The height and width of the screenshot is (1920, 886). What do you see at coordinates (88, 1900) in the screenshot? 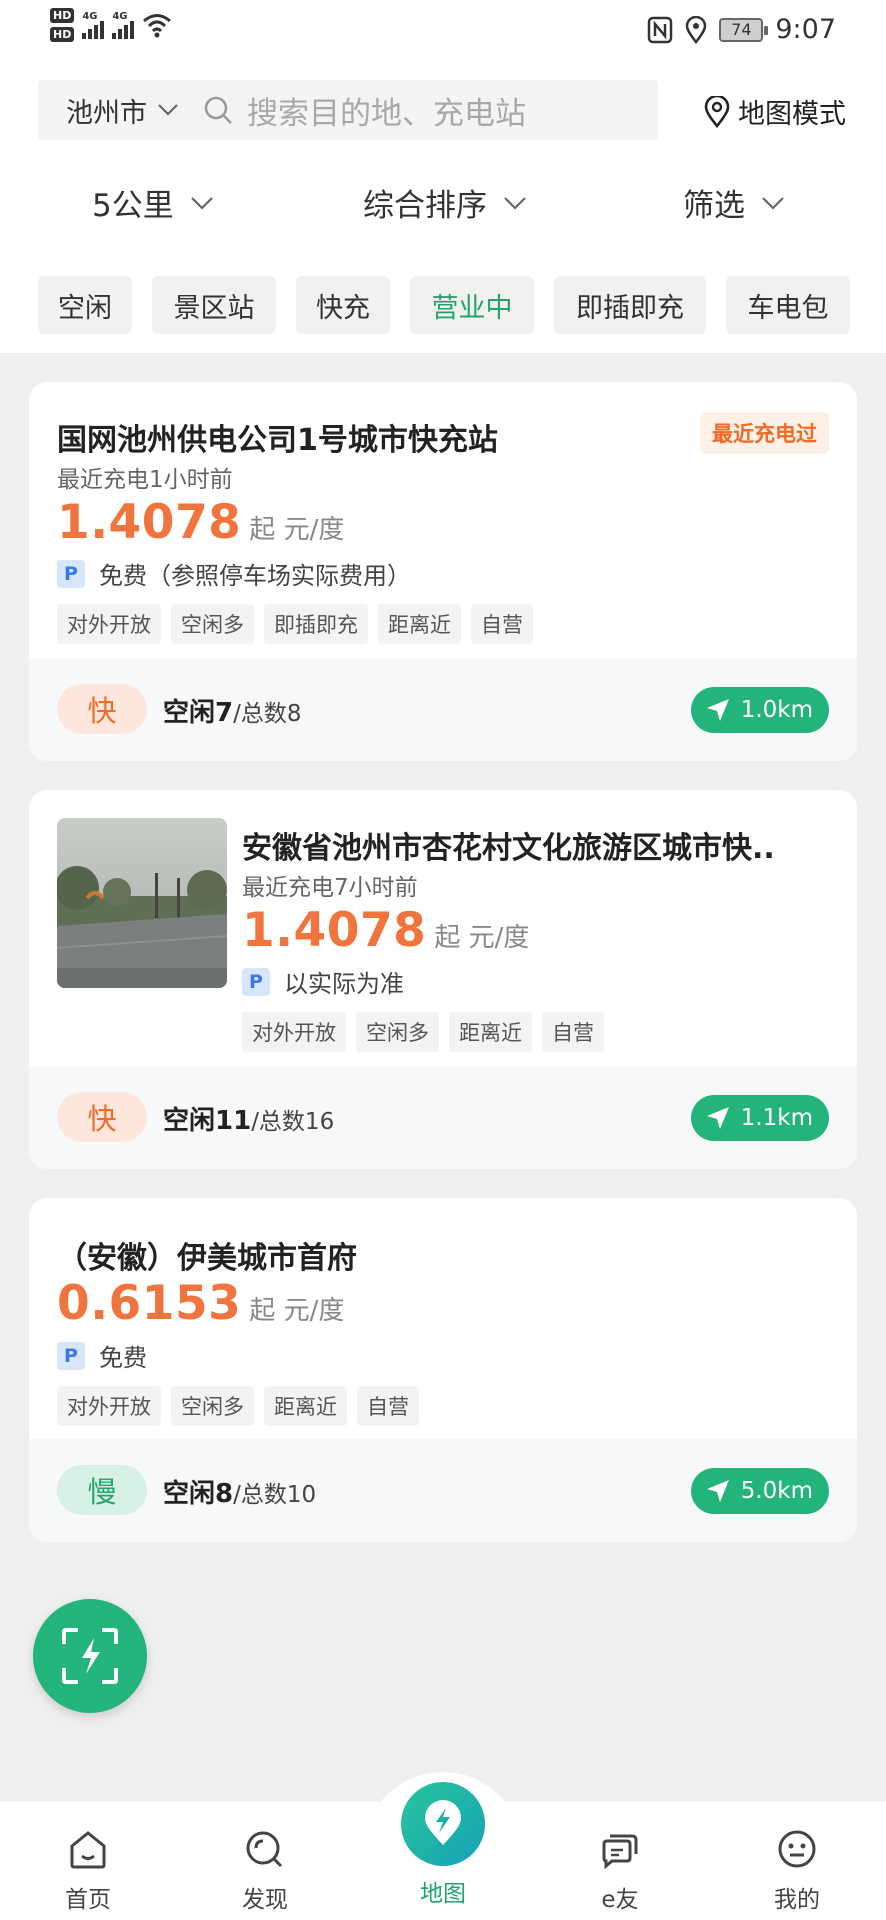
I see `tab-home-label: 首页` at bounding box center [88, 1900].